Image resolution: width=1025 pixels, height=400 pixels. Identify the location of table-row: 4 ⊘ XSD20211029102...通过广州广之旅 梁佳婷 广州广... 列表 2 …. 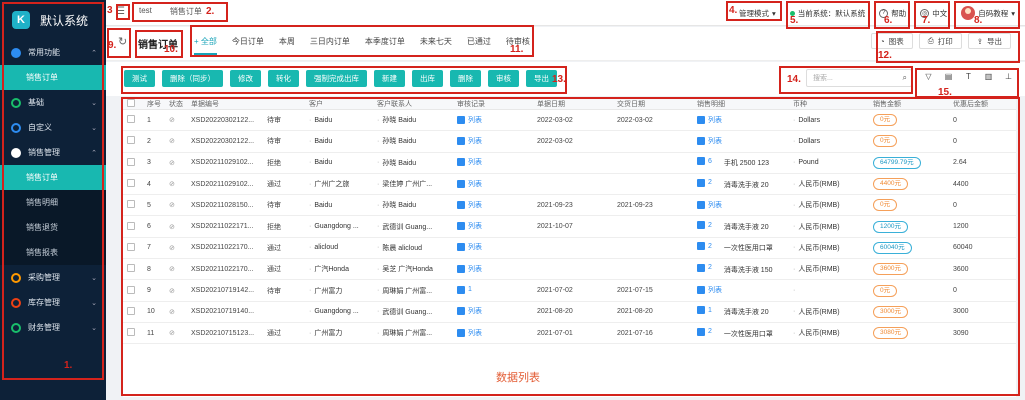
(569, 184).